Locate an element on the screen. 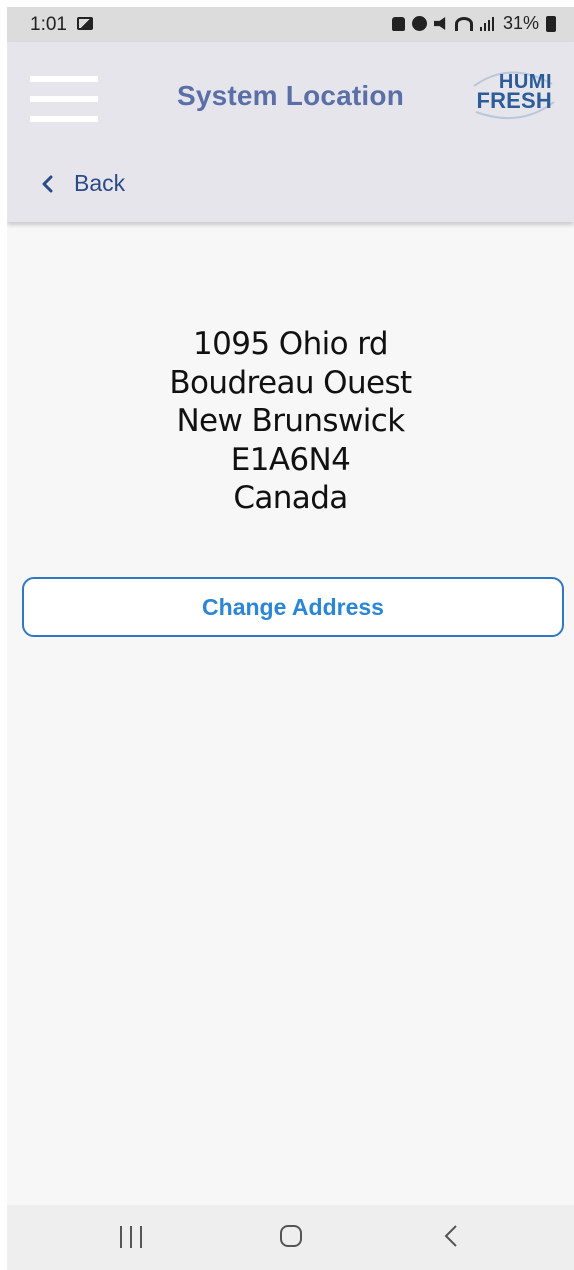  image-icon is located at coordinates (85, 23).